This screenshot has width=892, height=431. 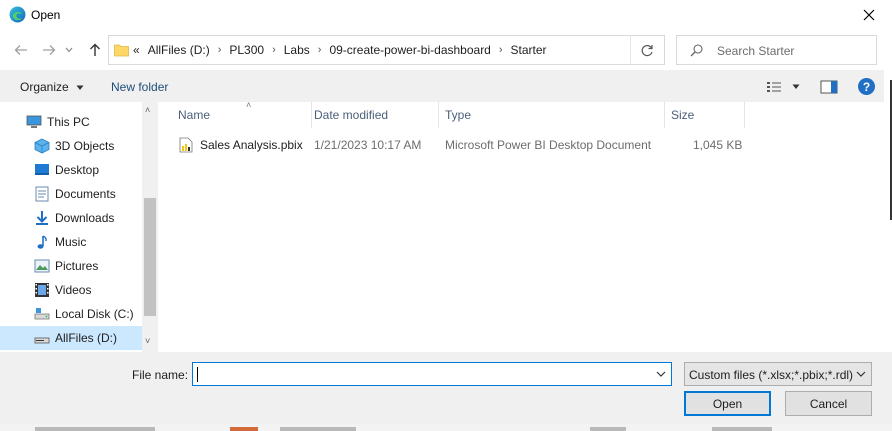 I want to click on search-box: Search Starter, so click(x=776, y=50).